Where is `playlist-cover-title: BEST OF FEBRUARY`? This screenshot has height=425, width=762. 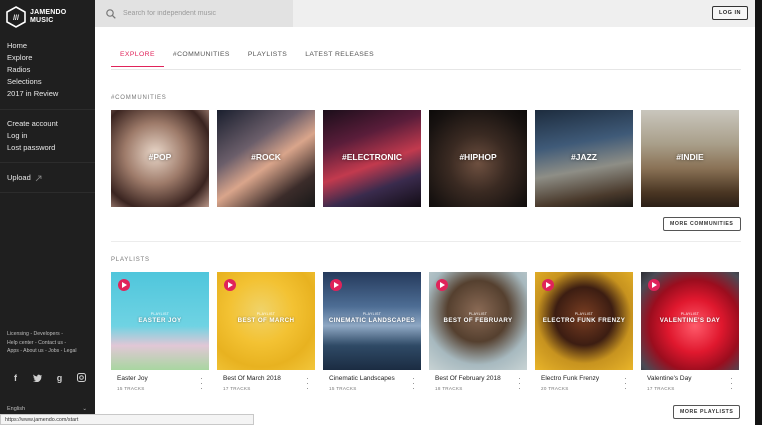
playlist-cover-title: BEST OF FEBRUARY is located at coordinates (478, 320).